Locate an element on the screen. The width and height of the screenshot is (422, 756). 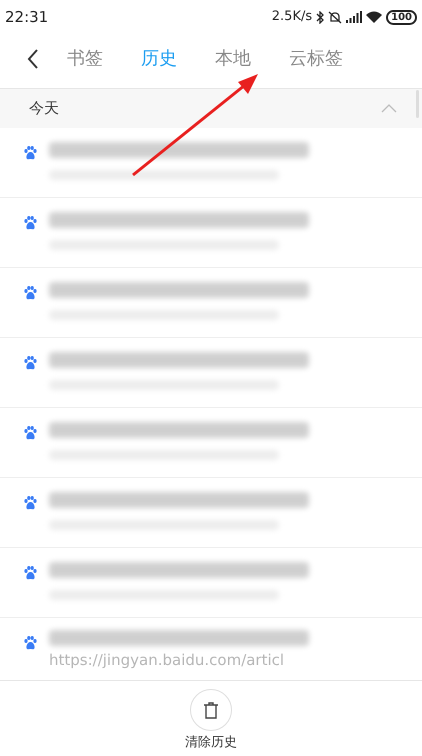
back-icon is located at coordinates (33, 59).